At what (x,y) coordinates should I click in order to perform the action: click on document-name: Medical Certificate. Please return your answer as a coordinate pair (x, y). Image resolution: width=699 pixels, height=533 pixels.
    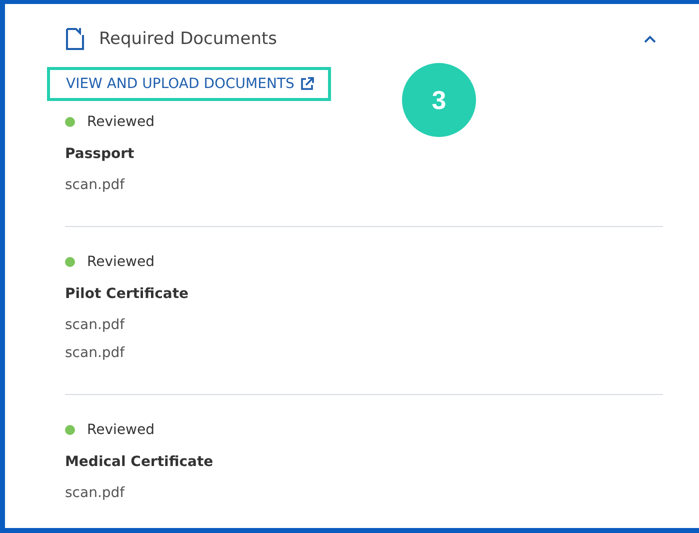
    Looking at the image, I should click on (139, 462).